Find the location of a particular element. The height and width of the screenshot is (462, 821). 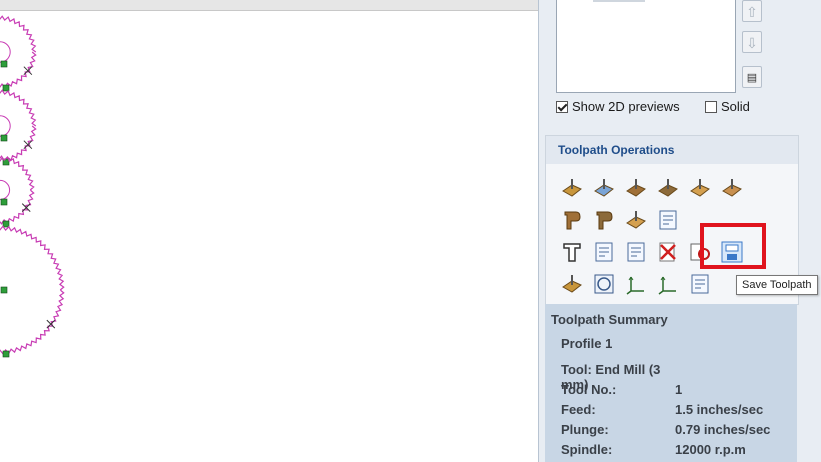

gcode-merge-icon is located at coordinates (636, 252).